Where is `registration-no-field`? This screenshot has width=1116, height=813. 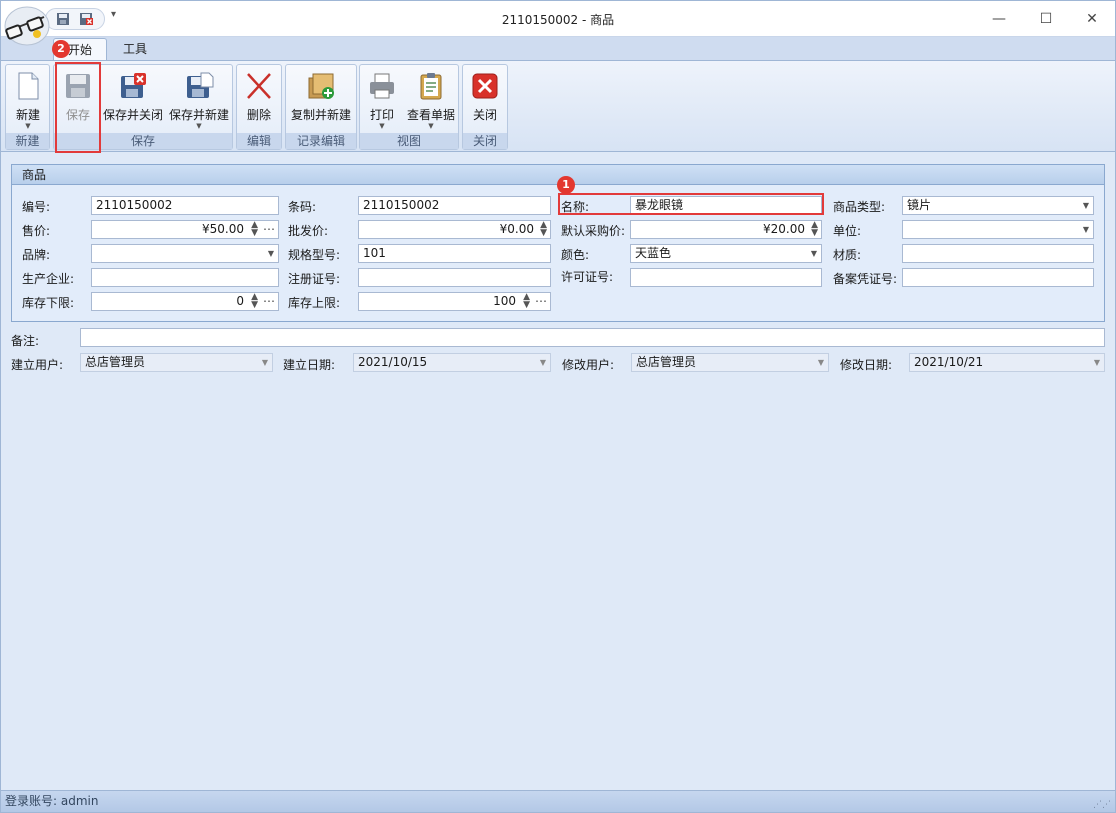 registration-no-field is located at coordinates (454, 277).